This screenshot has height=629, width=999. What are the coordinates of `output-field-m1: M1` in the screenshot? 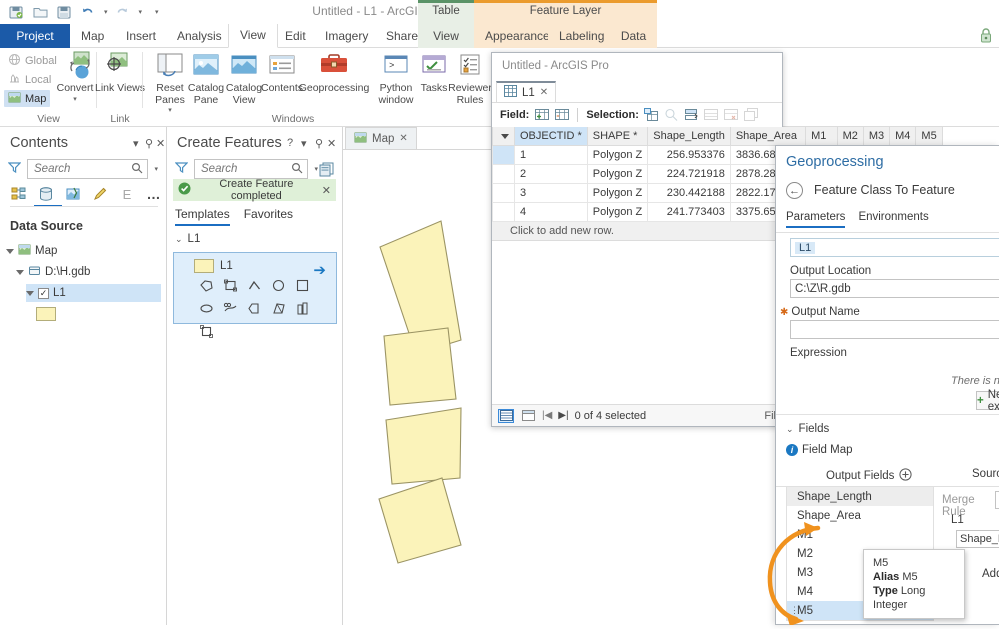 It's located at (860, 534).